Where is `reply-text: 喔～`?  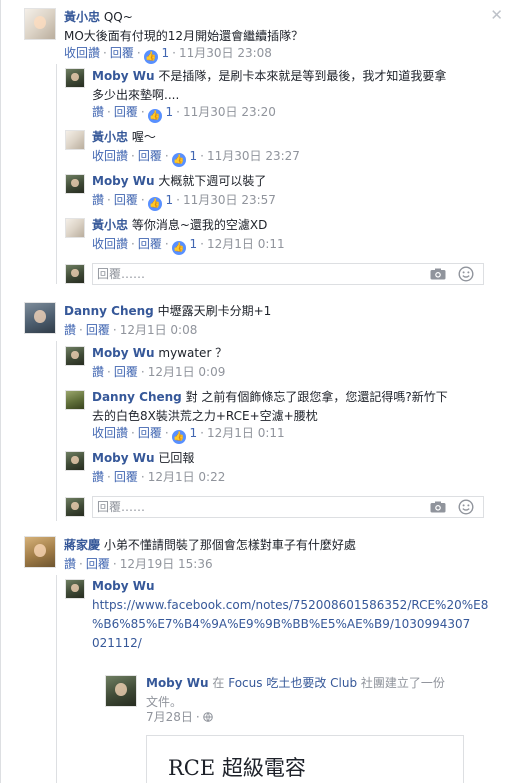 reply-text: 喔～ is located at coordinates (143, 137).